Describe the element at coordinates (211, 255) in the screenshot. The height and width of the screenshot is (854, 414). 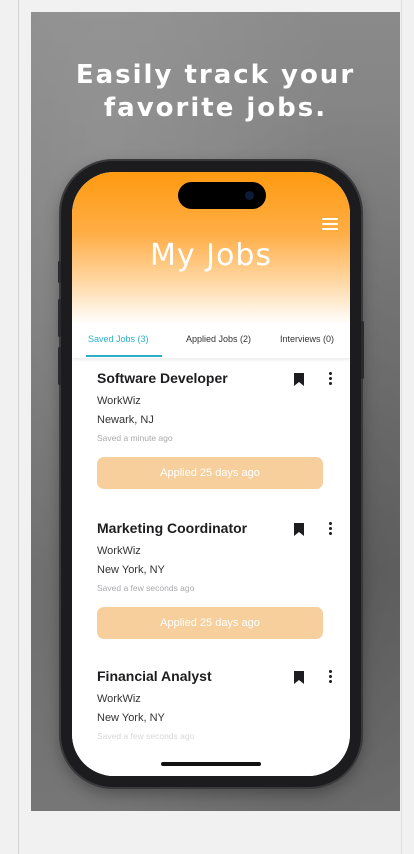
I see `page-title: My Jobs` at that location.